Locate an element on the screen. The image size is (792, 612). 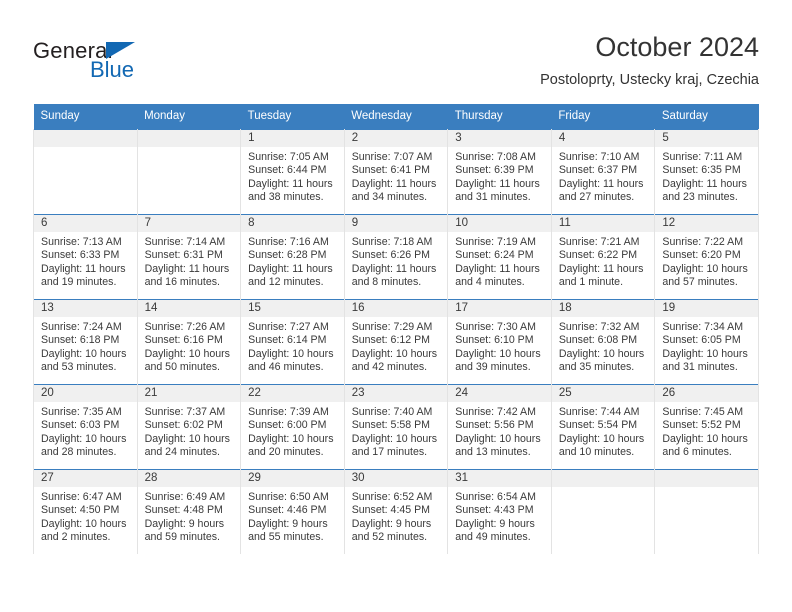
sunrise-text: Sunrise: 7:05 AM is located at coordinates (288, 157).